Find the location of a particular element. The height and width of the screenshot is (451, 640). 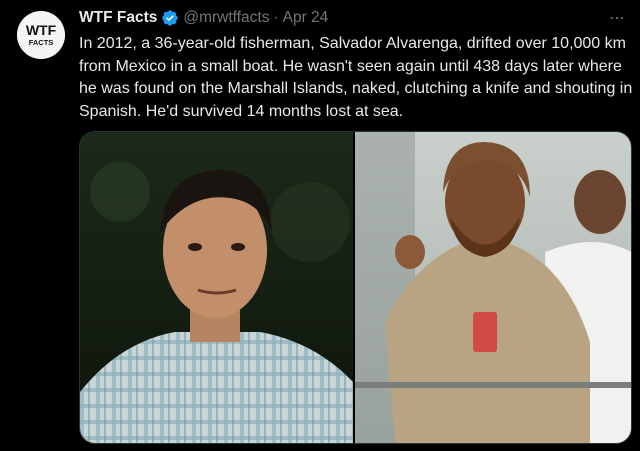

display-name: WTF Facts is located at coordinates (118, 18).